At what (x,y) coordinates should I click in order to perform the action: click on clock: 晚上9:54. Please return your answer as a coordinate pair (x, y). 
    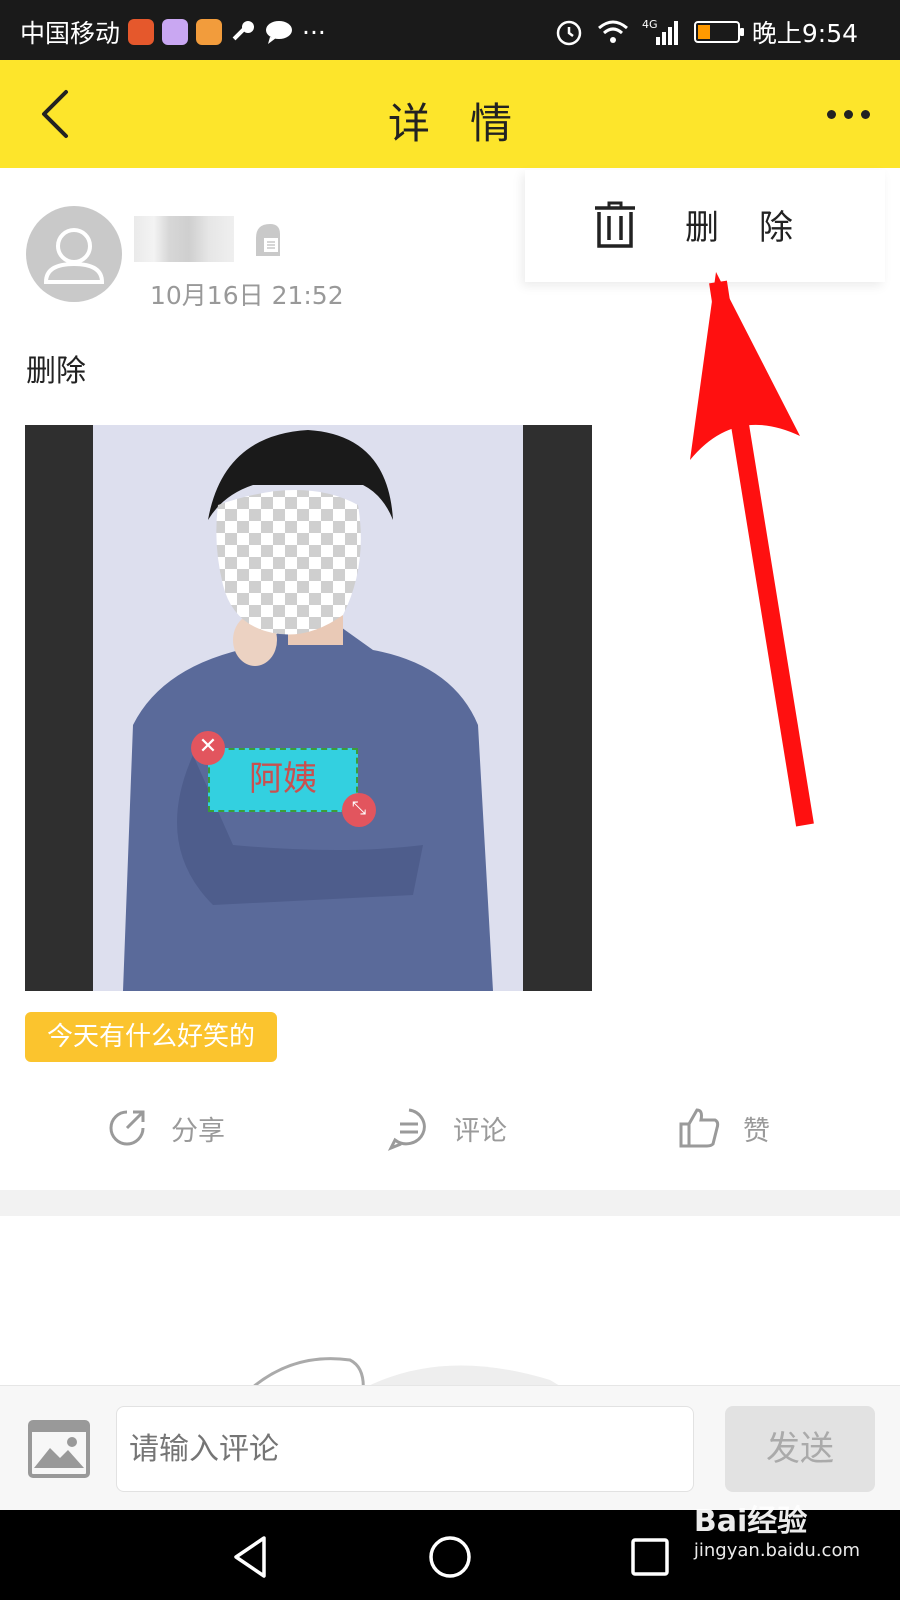
    Looking at the image, I should click on (804, 33).